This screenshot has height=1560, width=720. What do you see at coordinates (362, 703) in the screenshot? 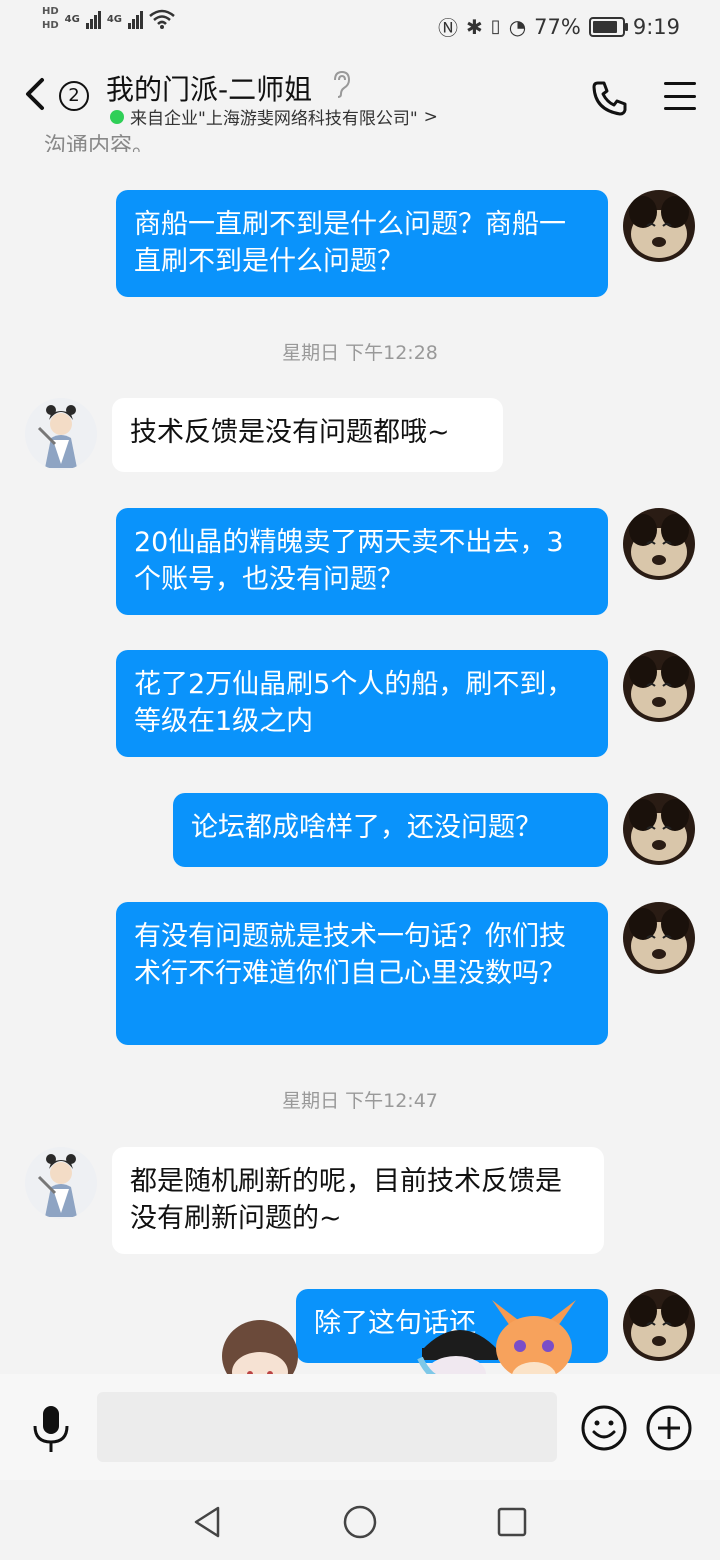
I see `message-bubble-sent: 花了2万仙晶刷5个人的船，刷不到，等级在1级之内` at bounding box center [362, 703].